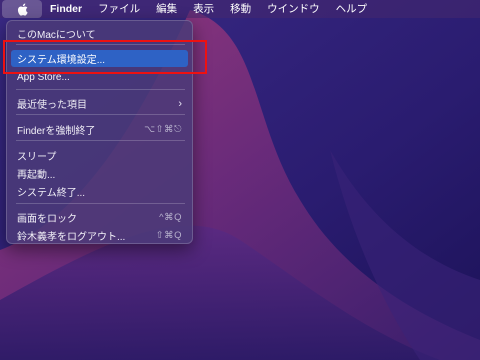 Image resolution: width=480 pixels, height=360 pixels. Describe the element at coordinates (293, 9) in the screenshot. I see `menu-window: ウインドウ` at that location.